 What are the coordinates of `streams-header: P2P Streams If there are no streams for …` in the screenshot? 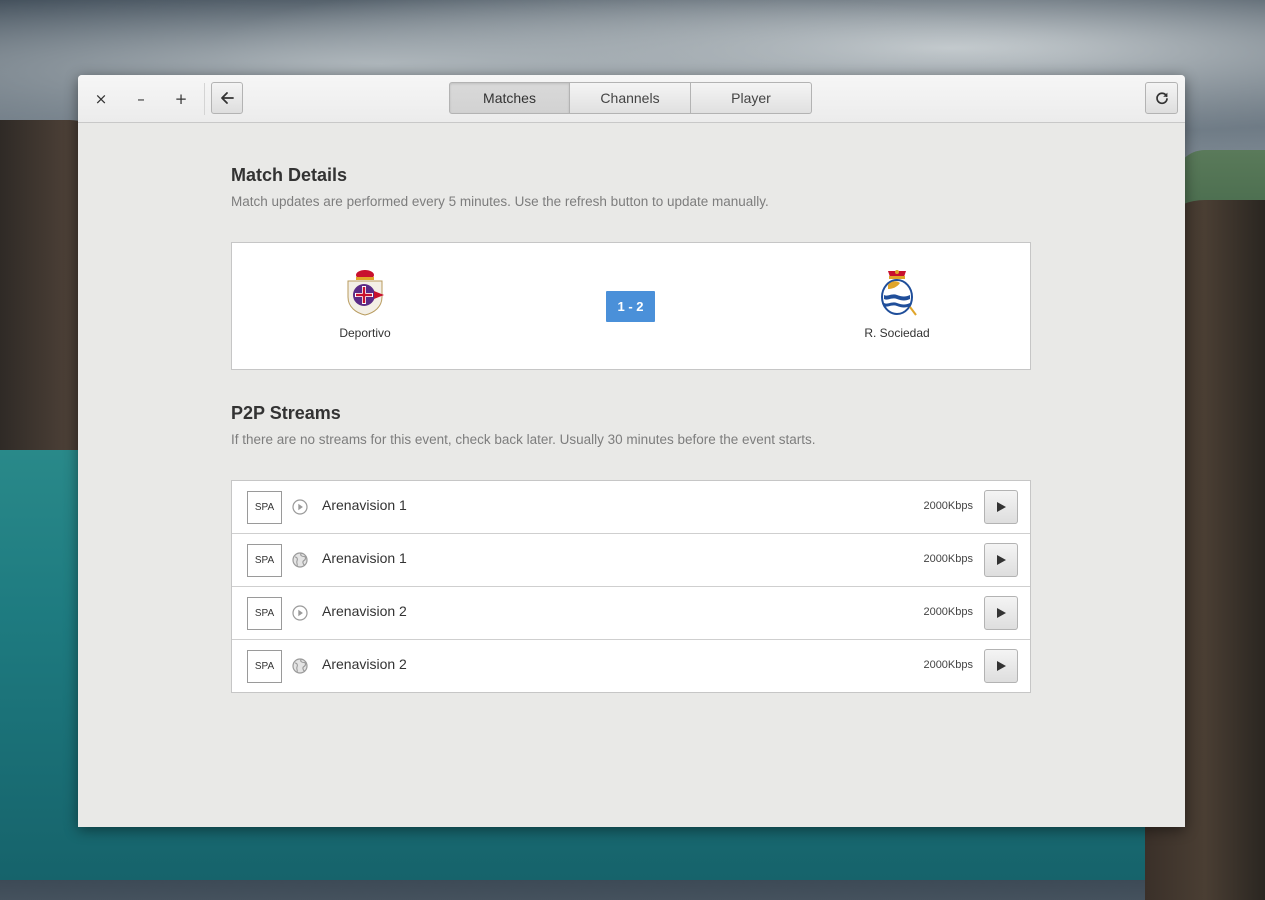 It's located at (631, 425).